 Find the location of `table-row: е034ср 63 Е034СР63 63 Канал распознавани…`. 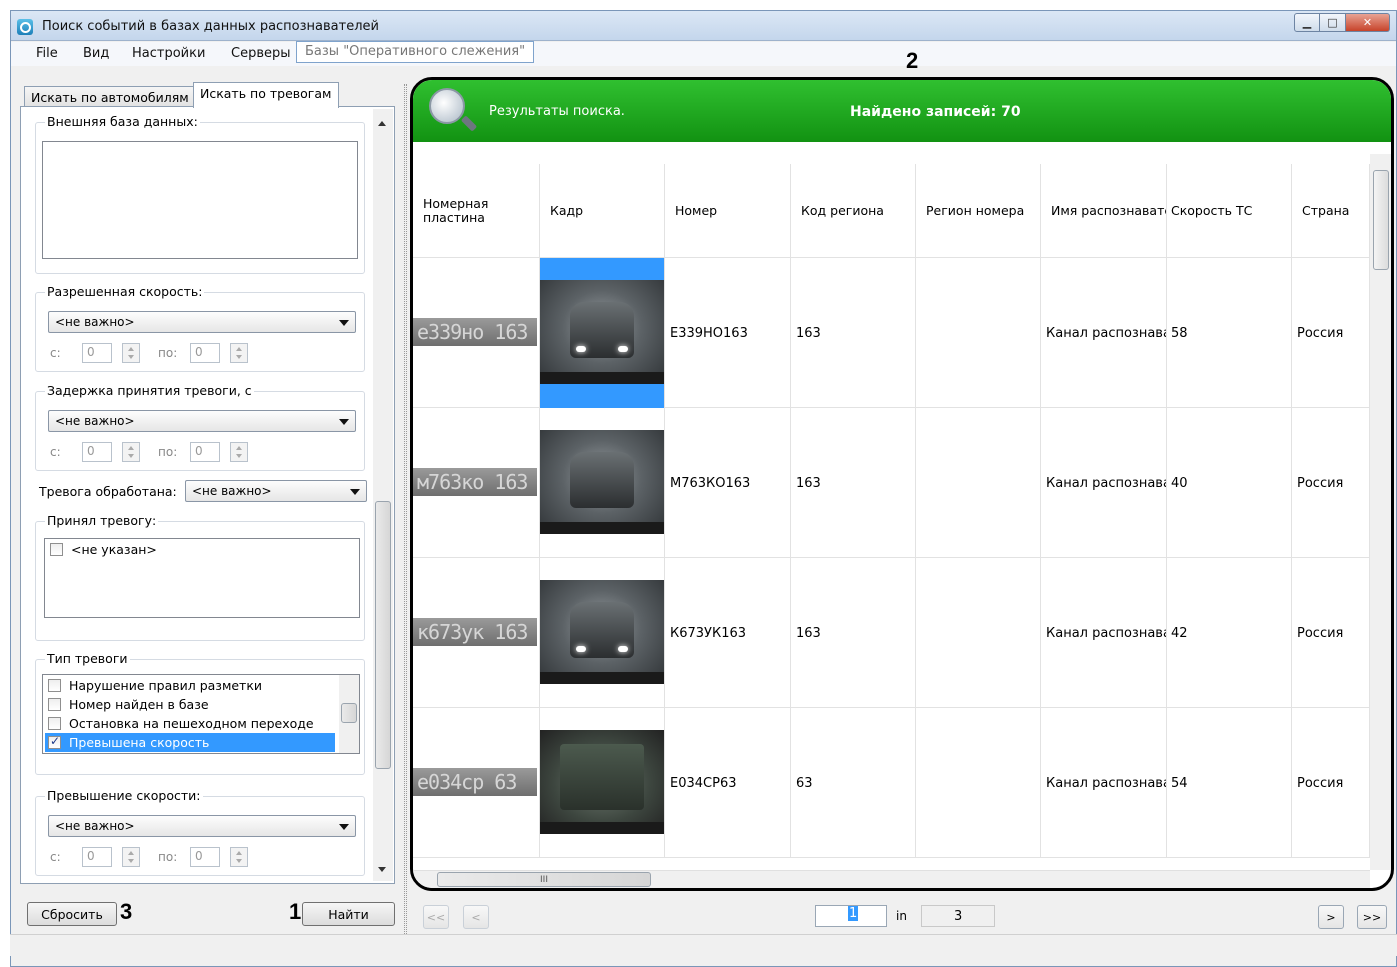

table-row: е034ср 63 Е034СР63 63 Канал распознавани… is located at coordinates (891, 783).